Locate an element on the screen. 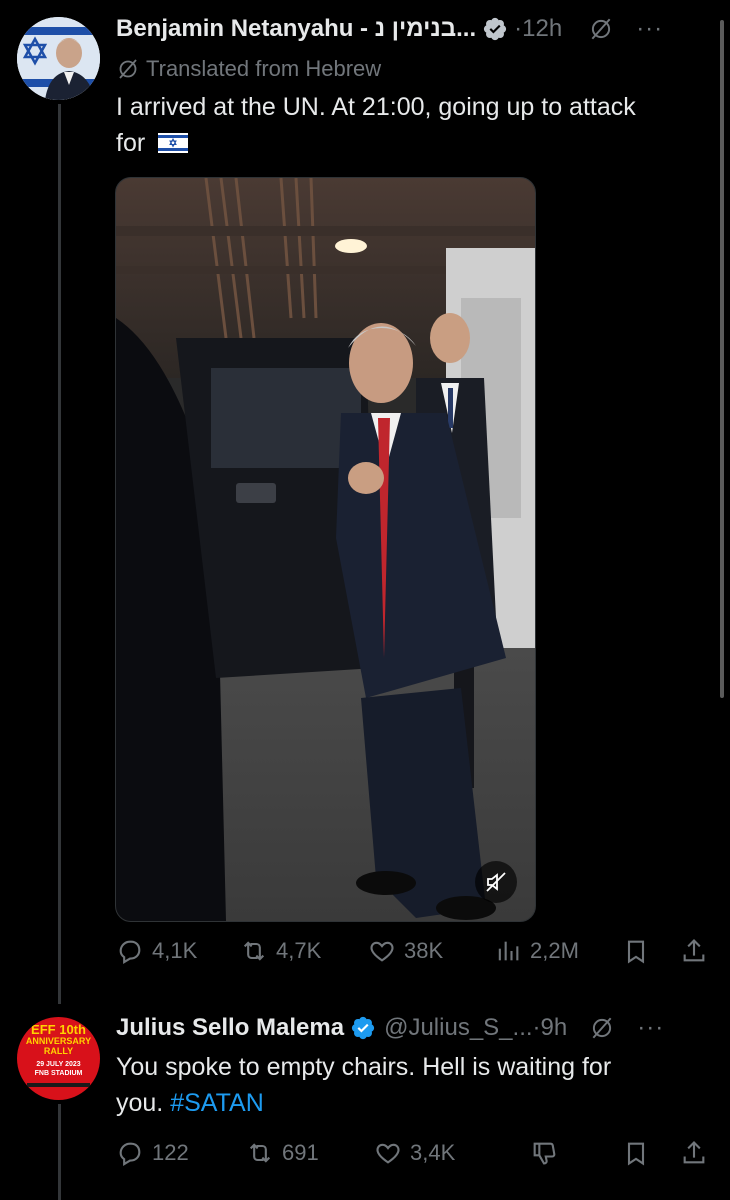 The height and width of the screenshot is (1200, 730). scrollbar is located at coordinates (722, 359).